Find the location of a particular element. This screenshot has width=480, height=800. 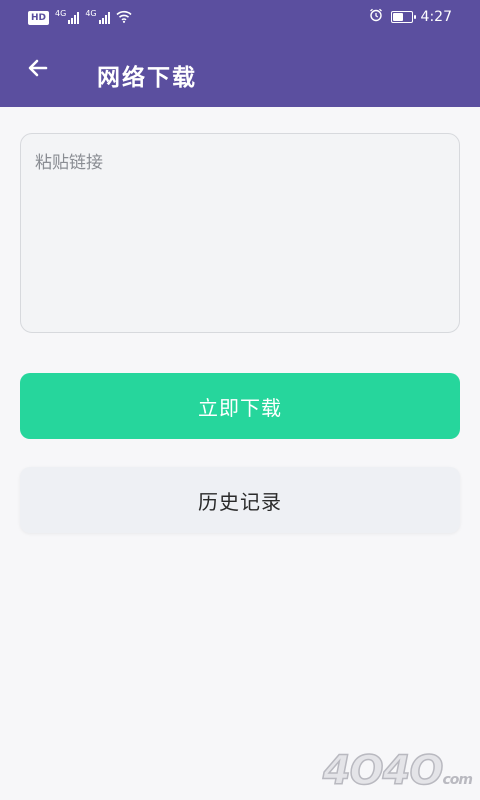

download-now-button: 立即下载 is located at coordinates (240, 406).